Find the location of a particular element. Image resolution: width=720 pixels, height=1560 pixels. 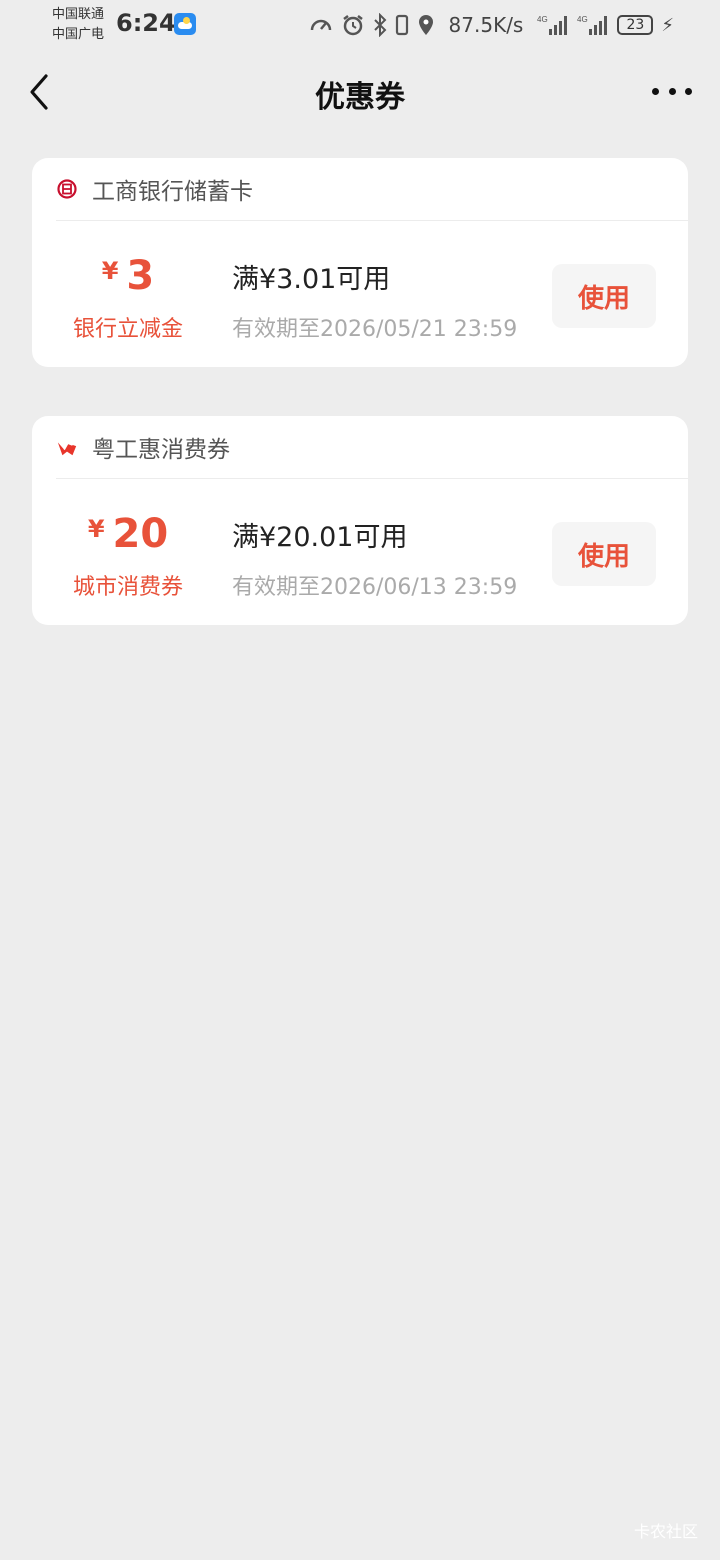

location-icon is located at coordinates (425, 25).